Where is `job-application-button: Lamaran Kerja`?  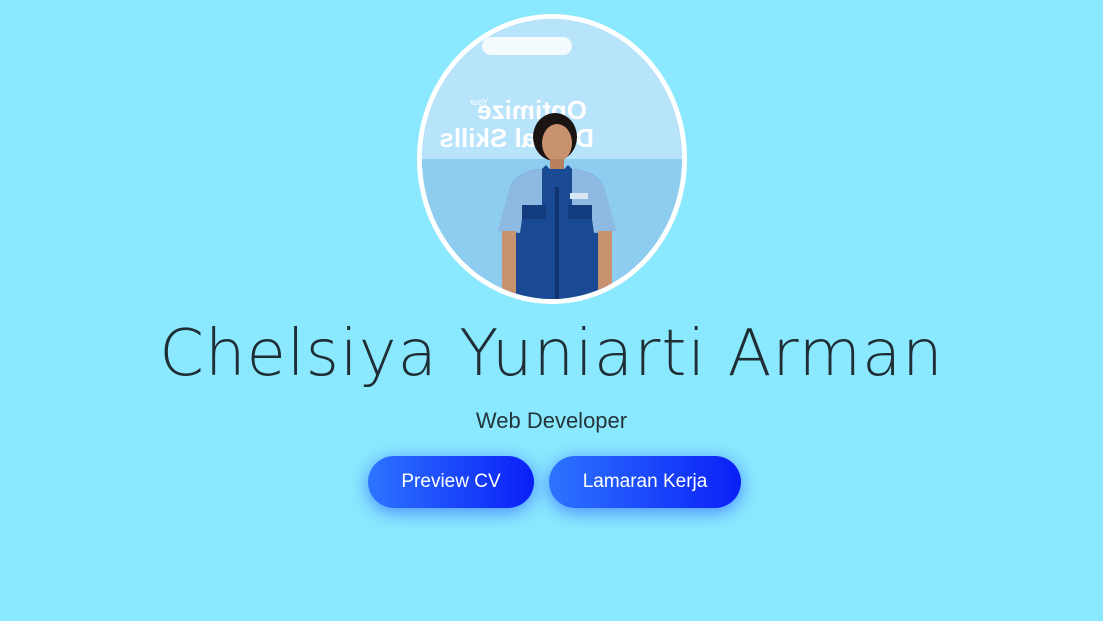
job-application-button: Lamaran Kerja is located at coordinates (645, 482).